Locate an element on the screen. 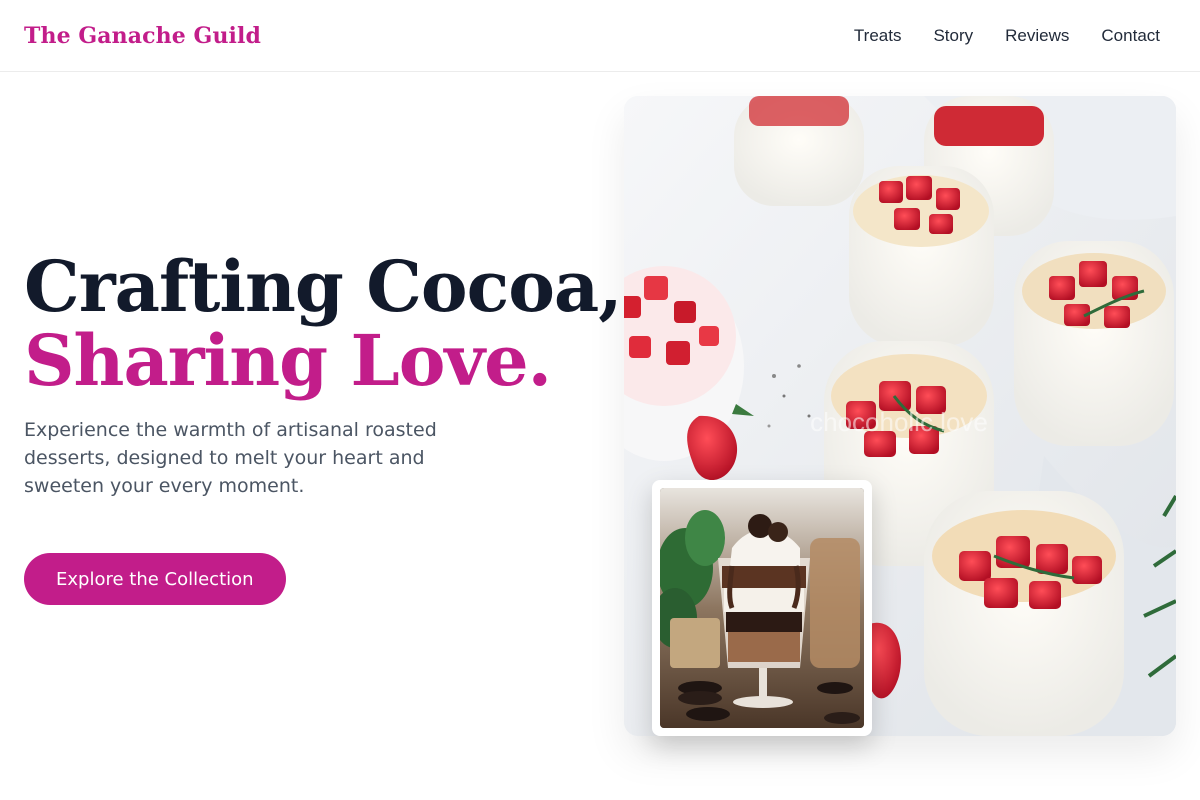 Image resolution: width=1200 pixels, height=800 pixels. brand-logo-text: The Ganache Guild is located at coordinates (142, 36).